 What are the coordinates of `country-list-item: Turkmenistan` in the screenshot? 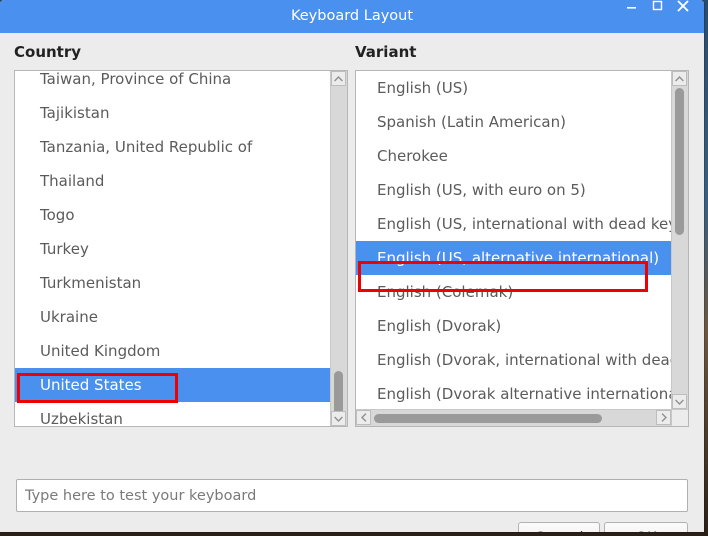 It's located at (172, 283).